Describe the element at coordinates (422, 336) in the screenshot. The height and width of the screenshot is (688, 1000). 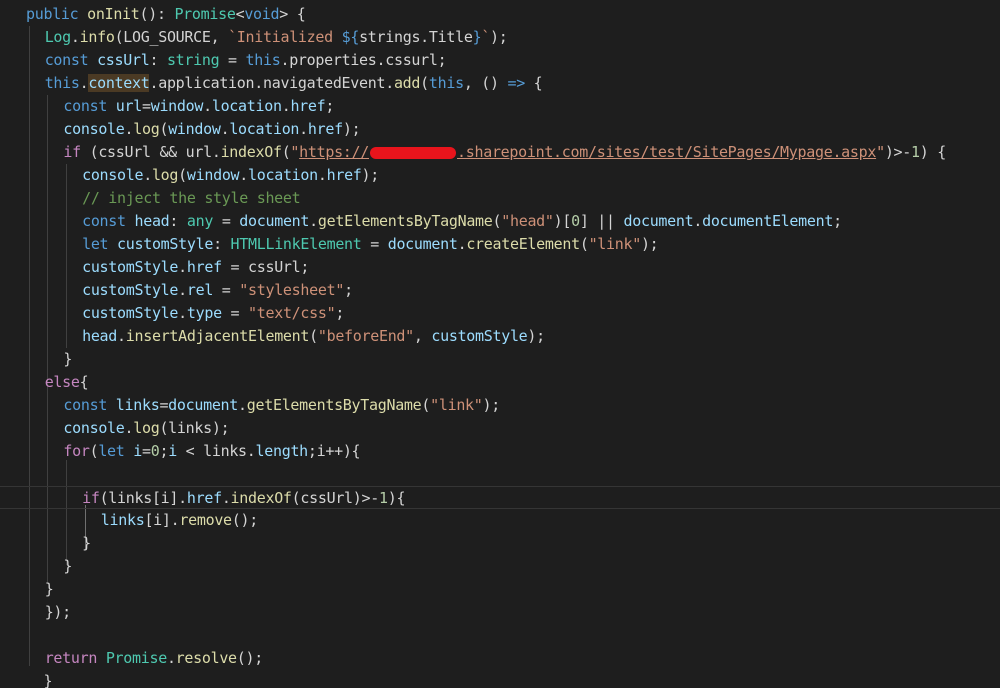
I see `code-token: ,` at that location.